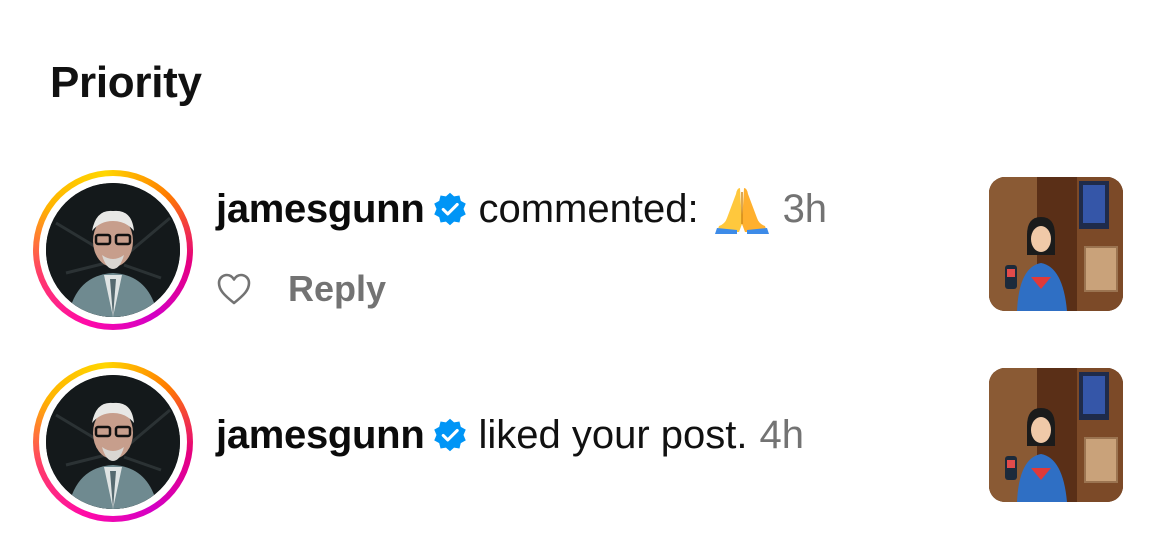 The height and width of the screenshot is (538, 1170). I want to click on timestamp: 3h, so click(805, 208).